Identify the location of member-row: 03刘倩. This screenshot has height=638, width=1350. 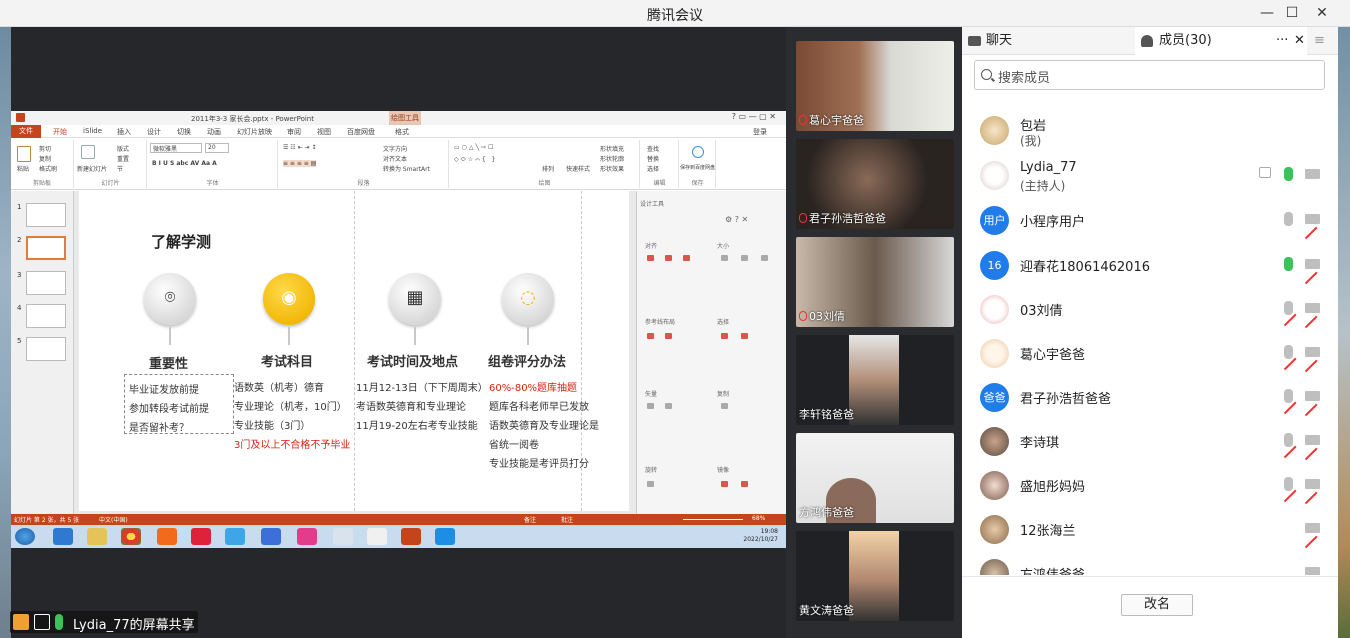
(1150, 309).